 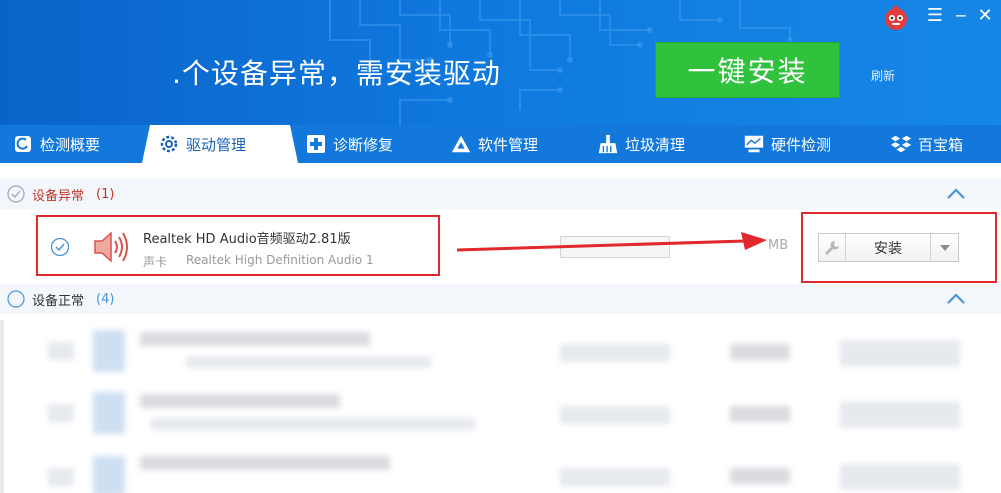 What do you see at coordinates (899, 247) in the screenshot?
I see `highlight-box-install-button` at bounding box center [899, 247].